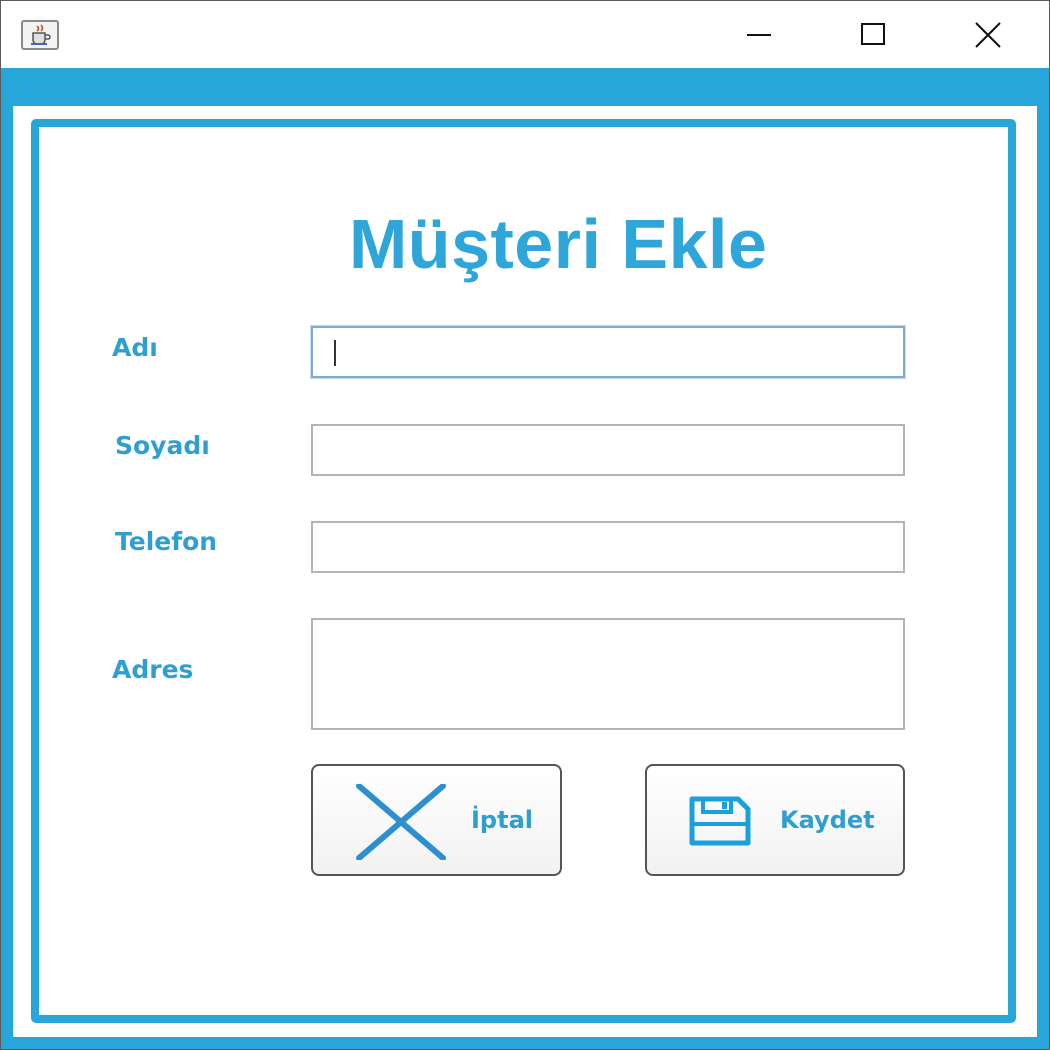 The height and width of the screenshot is (1050, 1050). What do you see at coordinates (608, 547) in the screenshot?
I see `telefon-input` at bounding box center [608, 547].